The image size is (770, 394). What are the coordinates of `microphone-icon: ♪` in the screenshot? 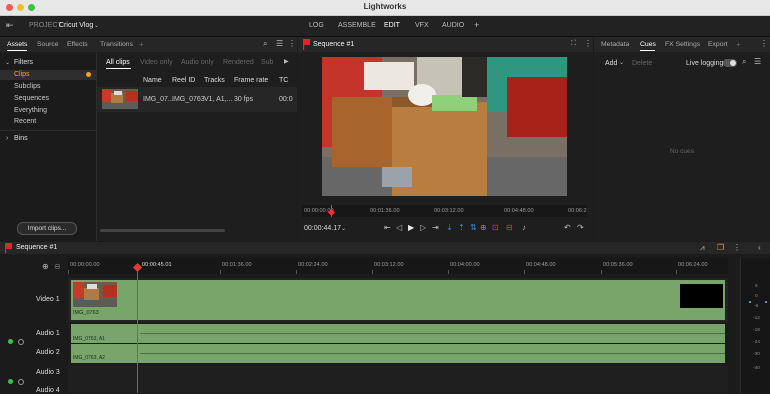 It's located at (524, 228).